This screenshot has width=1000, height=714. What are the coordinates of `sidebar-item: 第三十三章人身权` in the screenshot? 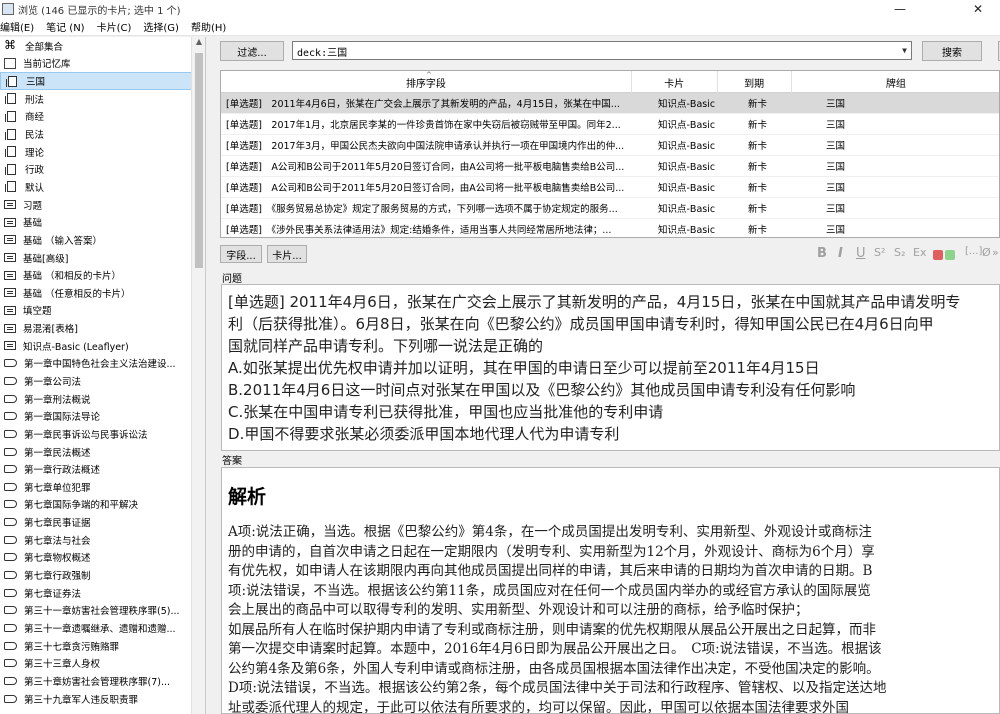 It's located at (96, 663).